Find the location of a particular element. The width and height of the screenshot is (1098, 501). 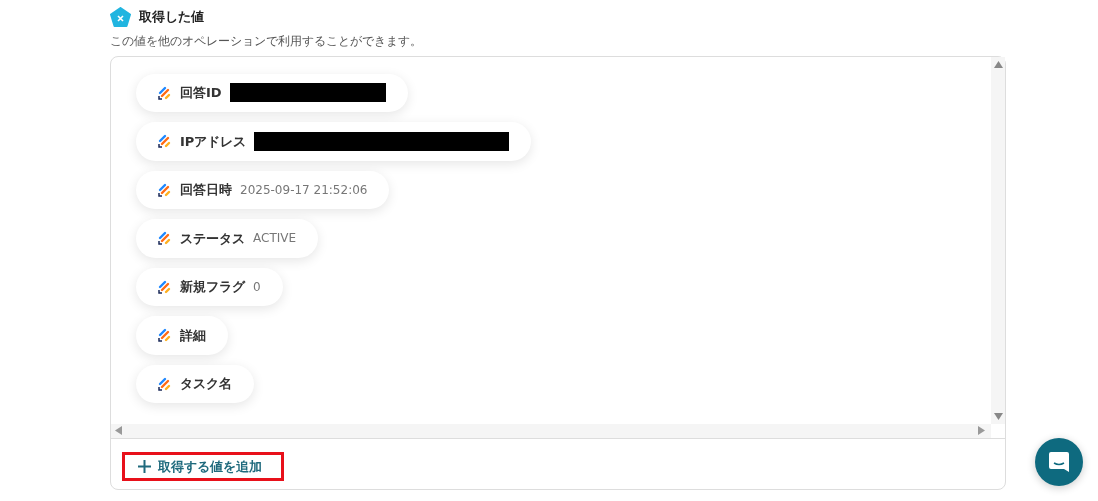

value-text: 2025-09-17 21:52:06 is located at coordinates (304, 190).